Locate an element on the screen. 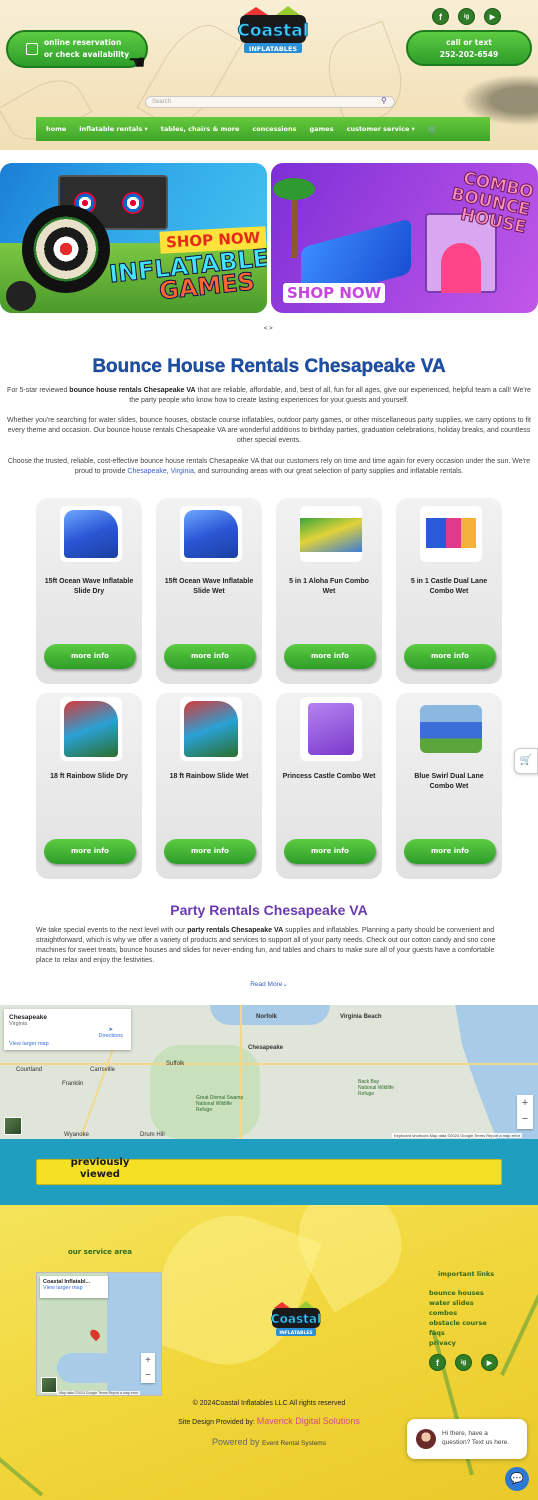  product-card: 18 ft Rainbow Slide Dry More Info is located at coordinates (89, 786).